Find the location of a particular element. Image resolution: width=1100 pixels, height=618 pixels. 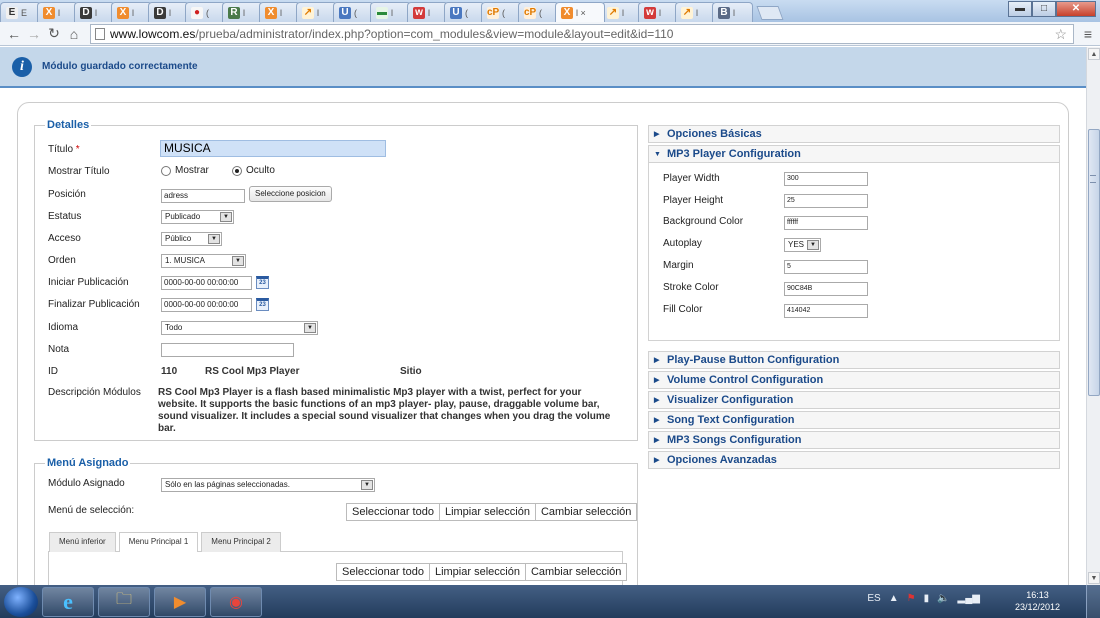

browser-tab: Xl × is located at coordinates (580, 12).